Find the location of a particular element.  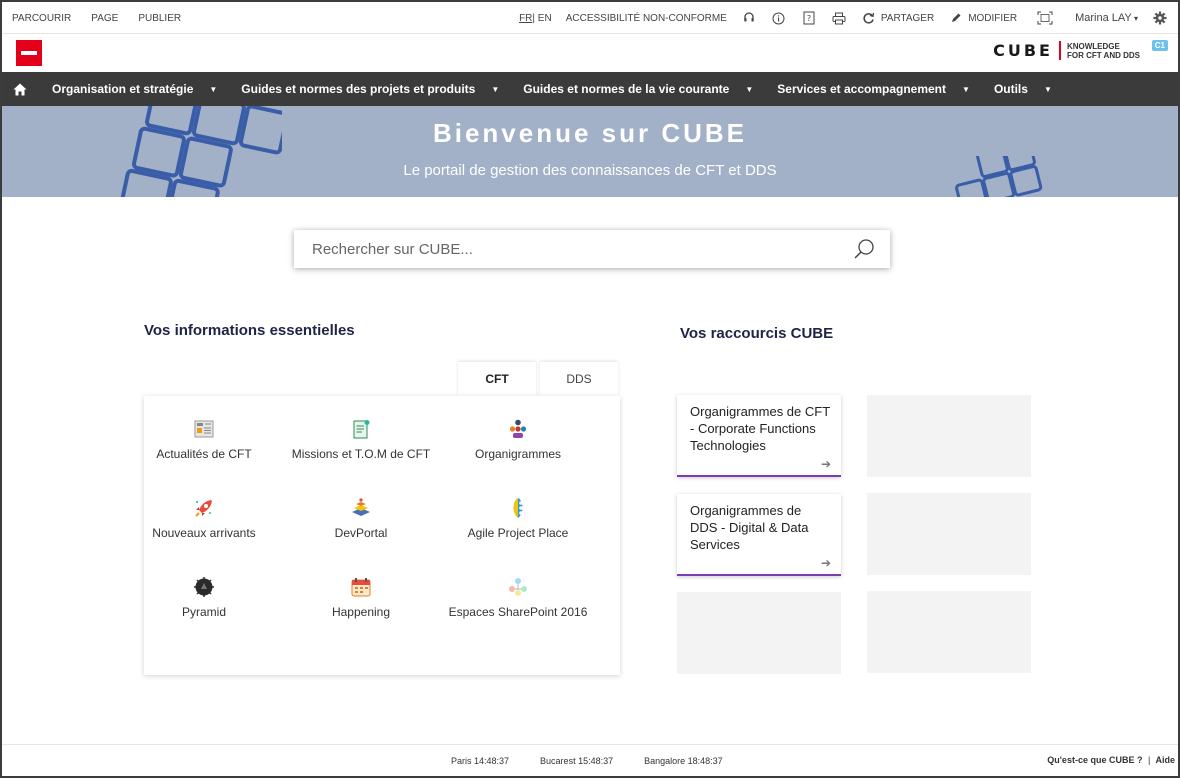

user-menu: Marina LAY ▾ is located at coordinates (1106, 18).